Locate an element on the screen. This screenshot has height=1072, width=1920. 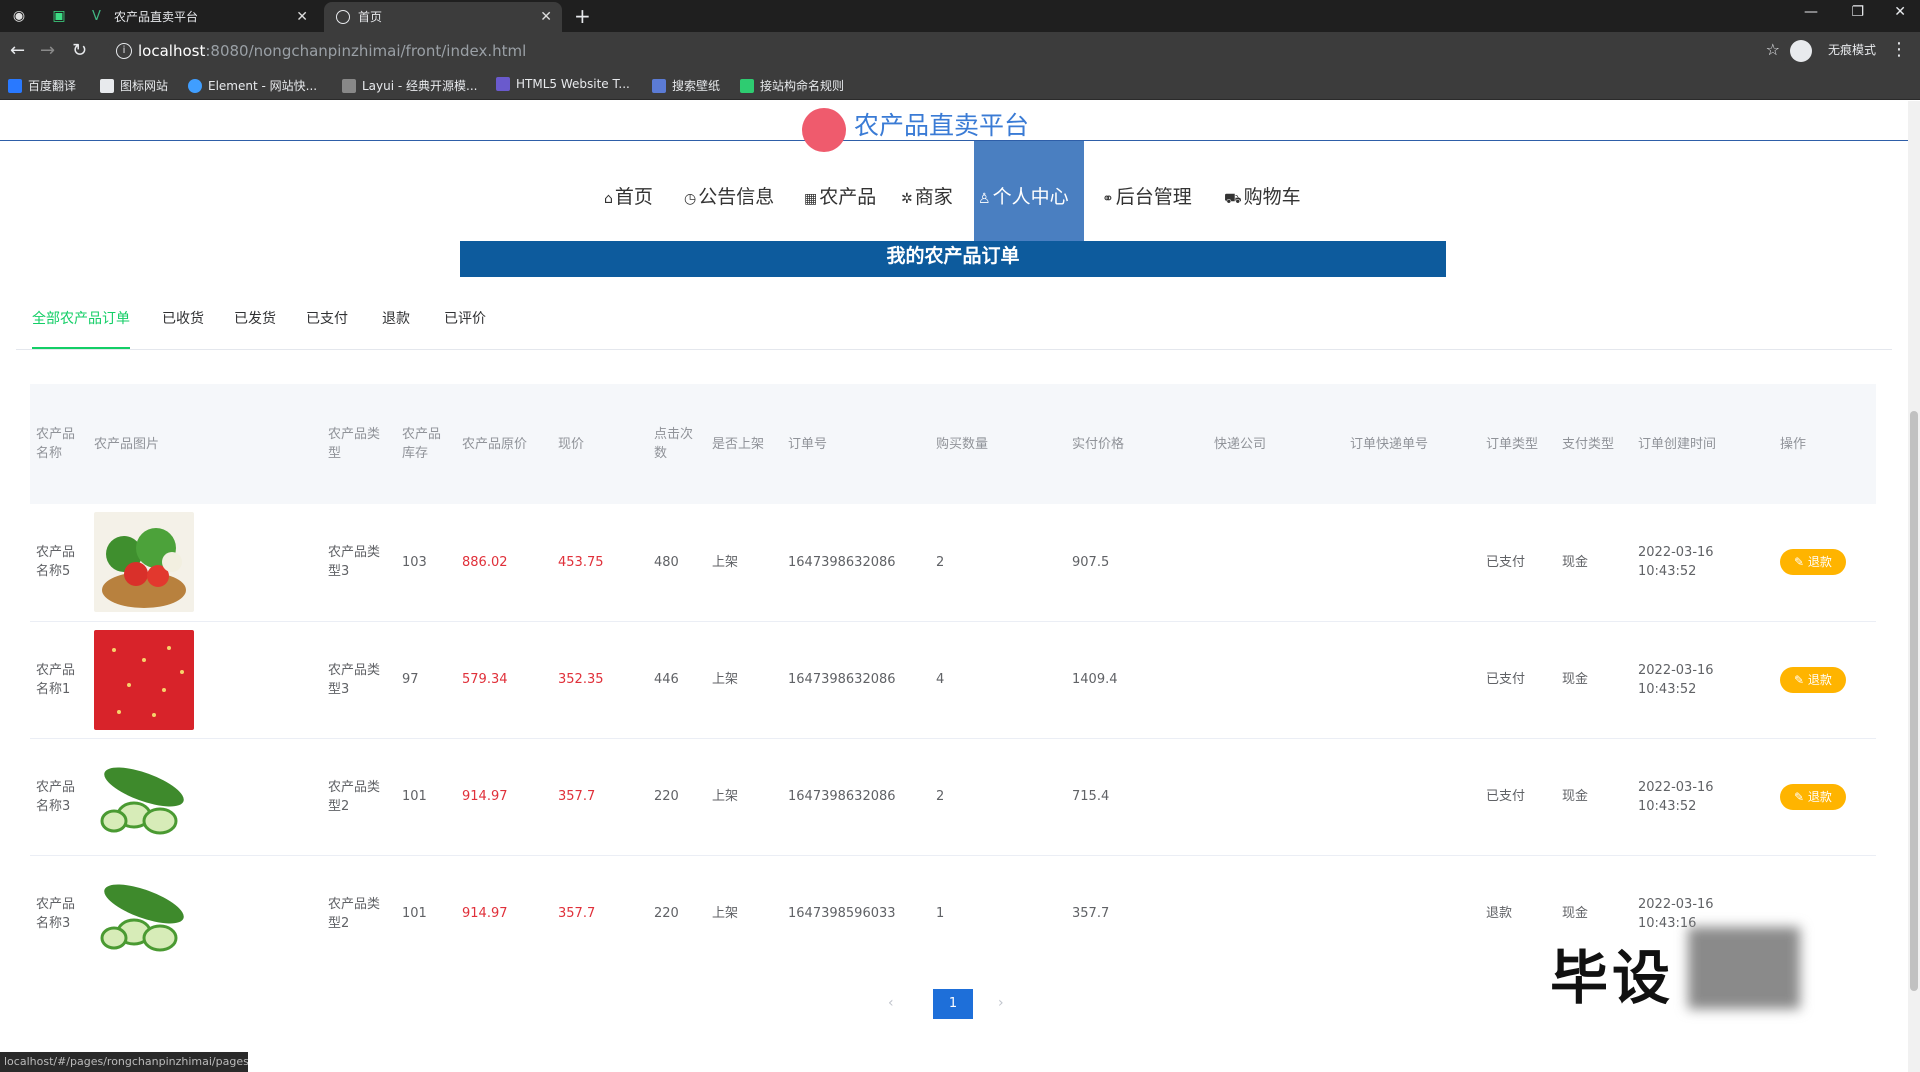
cell-pay-type: 现金 is located at coordinates (1594, 796).